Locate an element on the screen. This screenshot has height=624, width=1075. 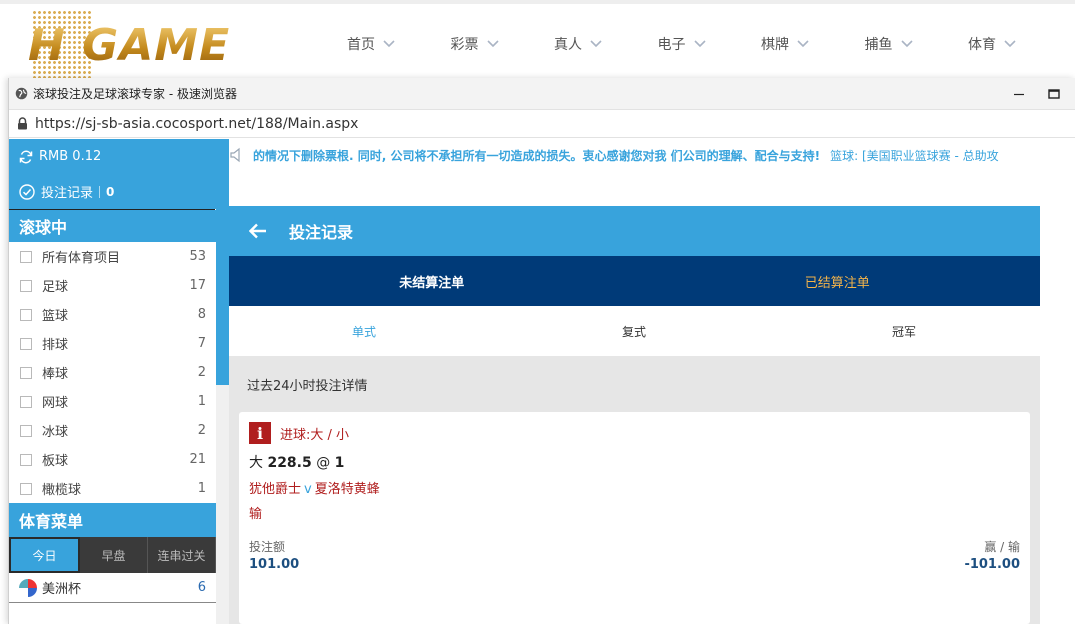
tab-today: 今日 is located at coordinates (44, 555).